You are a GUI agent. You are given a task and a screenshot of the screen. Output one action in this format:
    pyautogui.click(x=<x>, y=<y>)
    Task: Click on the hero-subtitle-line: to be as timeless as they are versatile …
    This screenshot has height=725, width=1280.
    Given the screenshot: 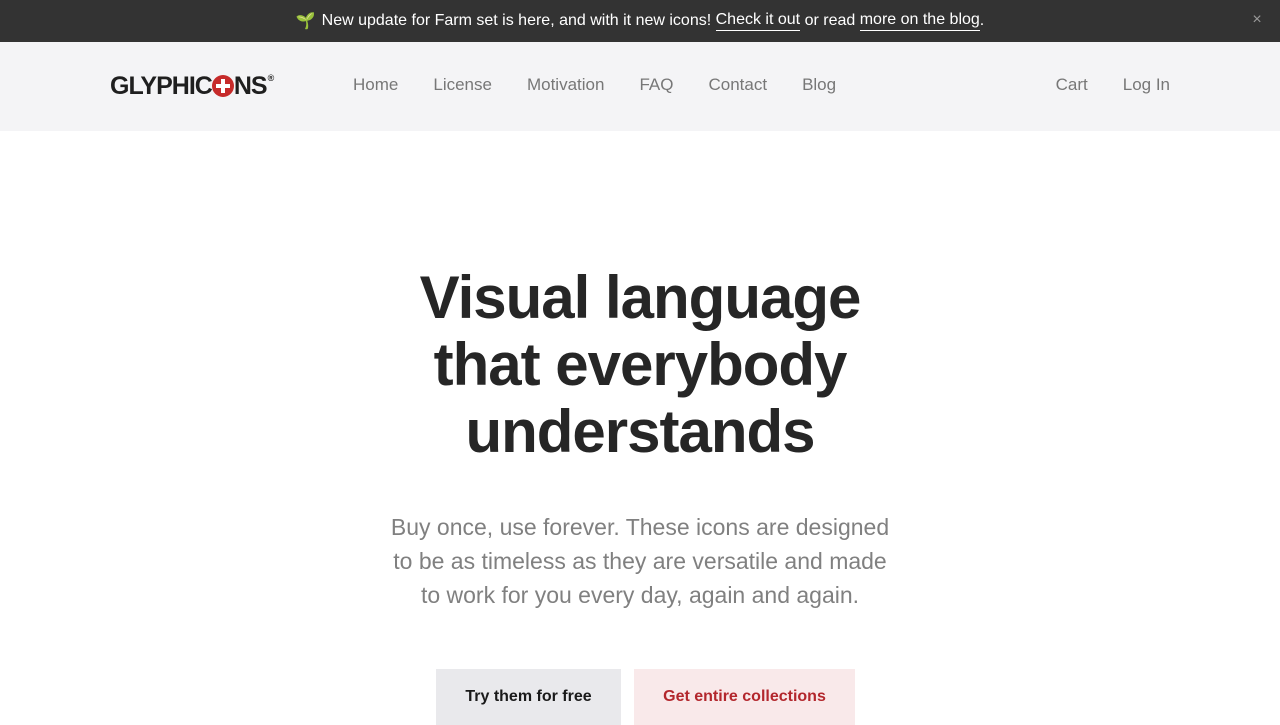 What is the action you would take?
    pyautogui.click(x=640, y=561)
    